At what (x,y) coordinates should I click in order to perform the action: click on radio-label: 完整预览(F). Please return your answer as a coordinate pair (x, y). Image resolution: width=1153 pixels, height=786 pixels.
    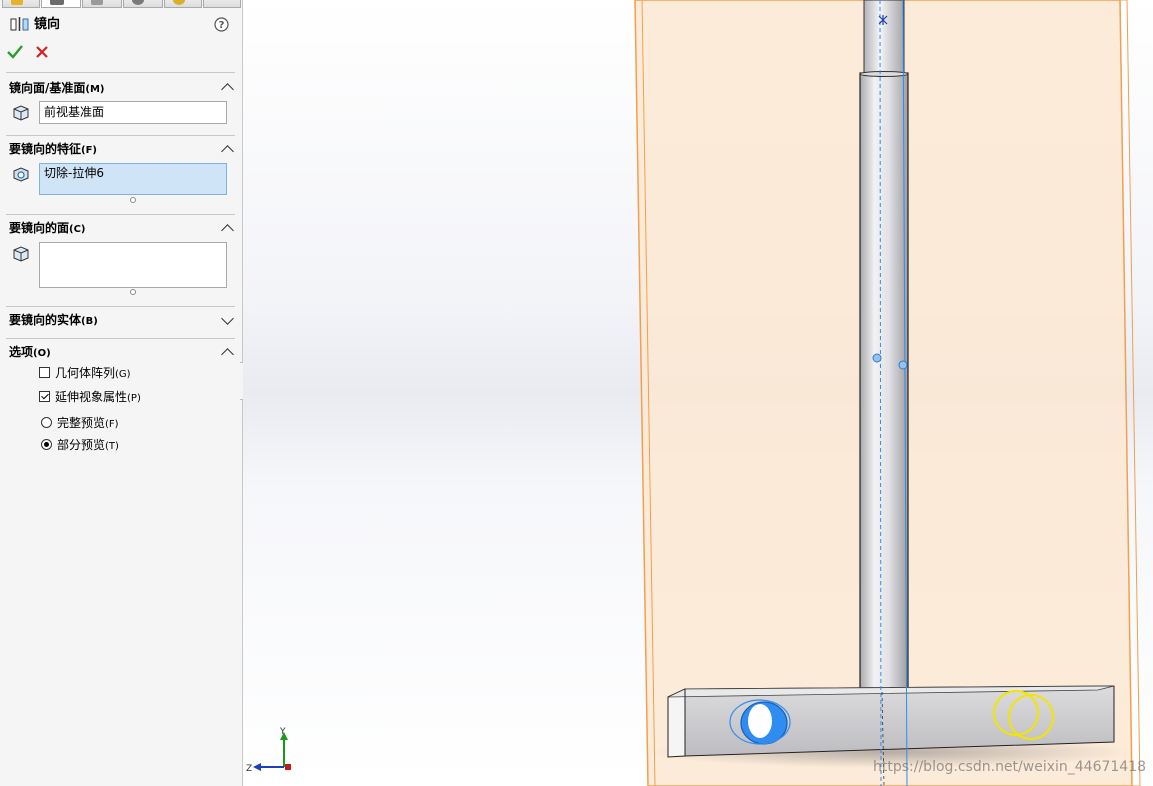
    Looking at the image, I should click on (88, 424).